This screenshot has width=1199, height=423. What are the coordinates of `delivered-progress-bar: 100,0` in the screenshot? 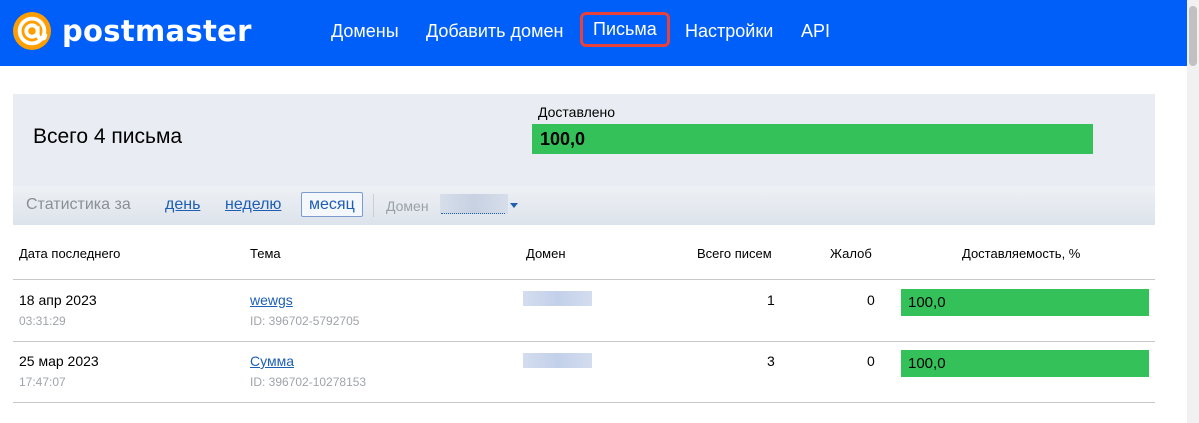 It's located at (812, 139).